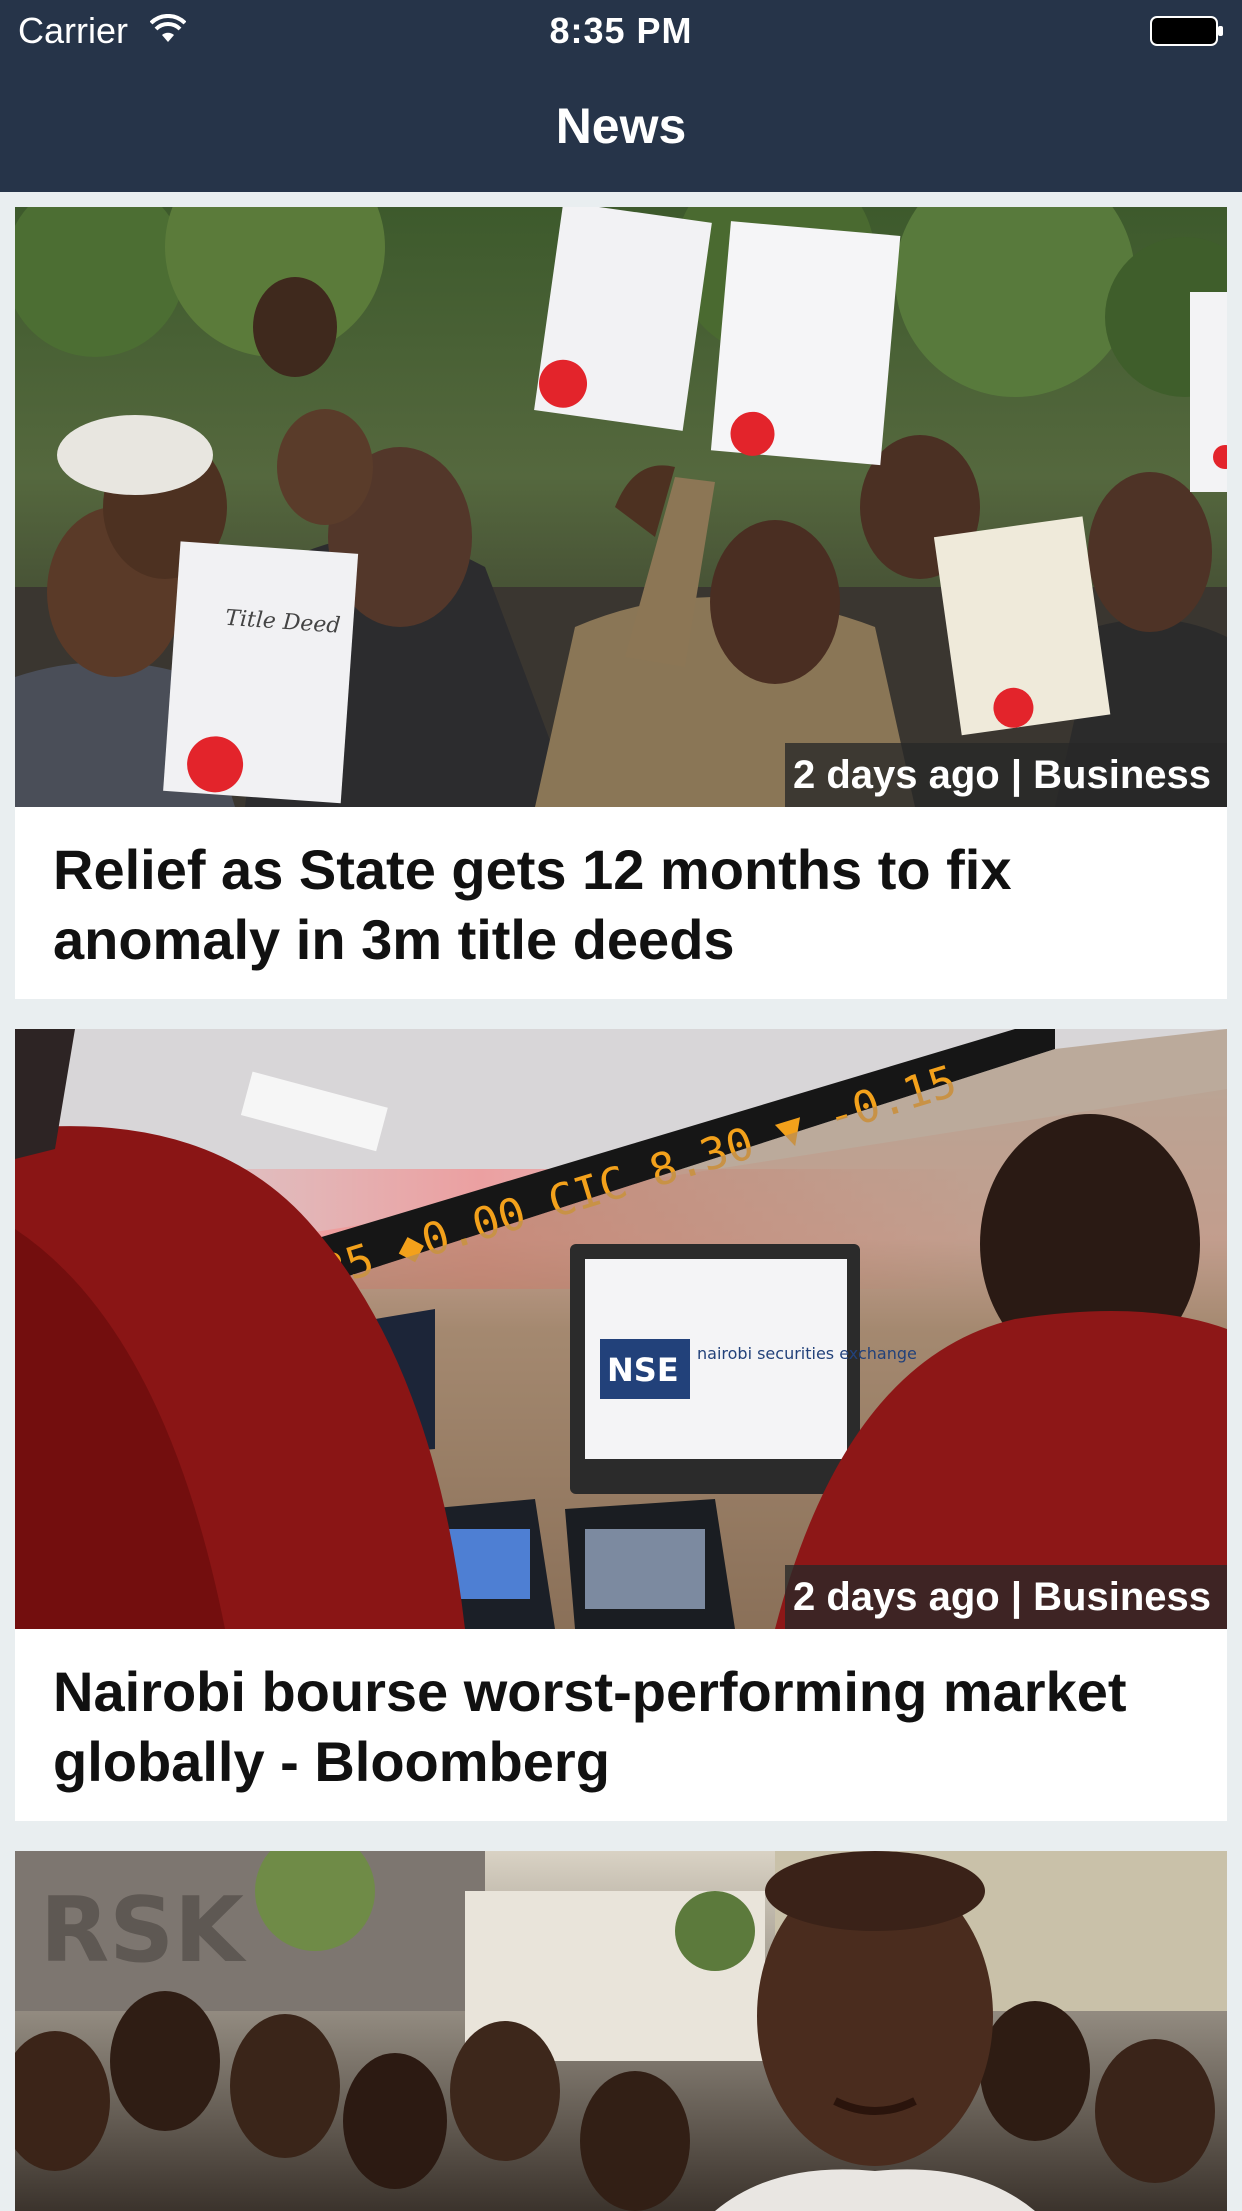 Image resolution: width=1242 pixels, height=2211 pixels. Describe the element at coordinates (621, 96) in the screenshot. I see `navigation-header: Carrier 8:35 PM News` at that location.